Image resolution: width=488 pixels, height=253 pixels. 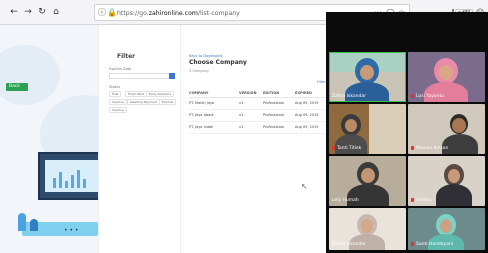 What do you see at coordinates (205, 56) in the screenshot?
I see `back-to-dashboard-link: Back to Dashboard` at bounding box center [205, 56].